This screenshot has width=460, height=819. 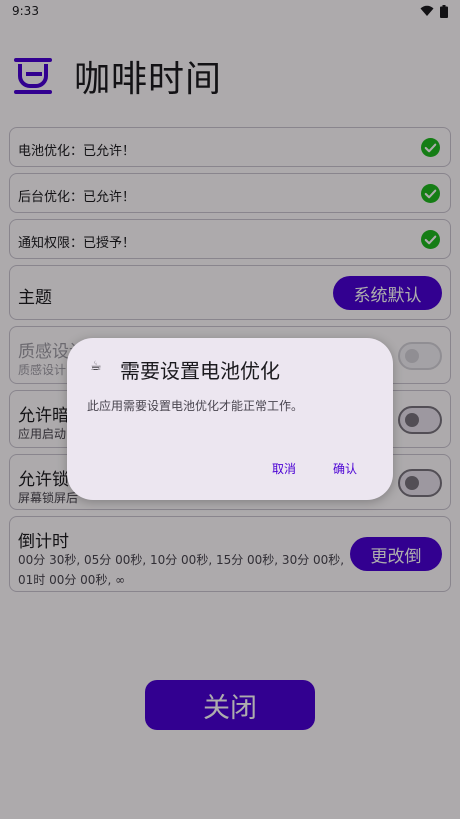 I want to click on dialog-title: 需要设置电池优化, so click(x=200, y=371).